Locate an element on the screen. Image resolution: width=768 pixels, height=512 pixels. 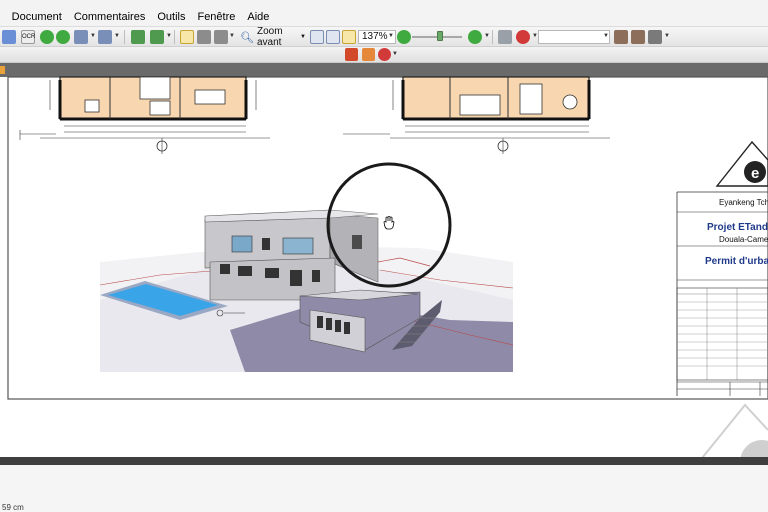
next-page-area is located at coordinates (384, 488).